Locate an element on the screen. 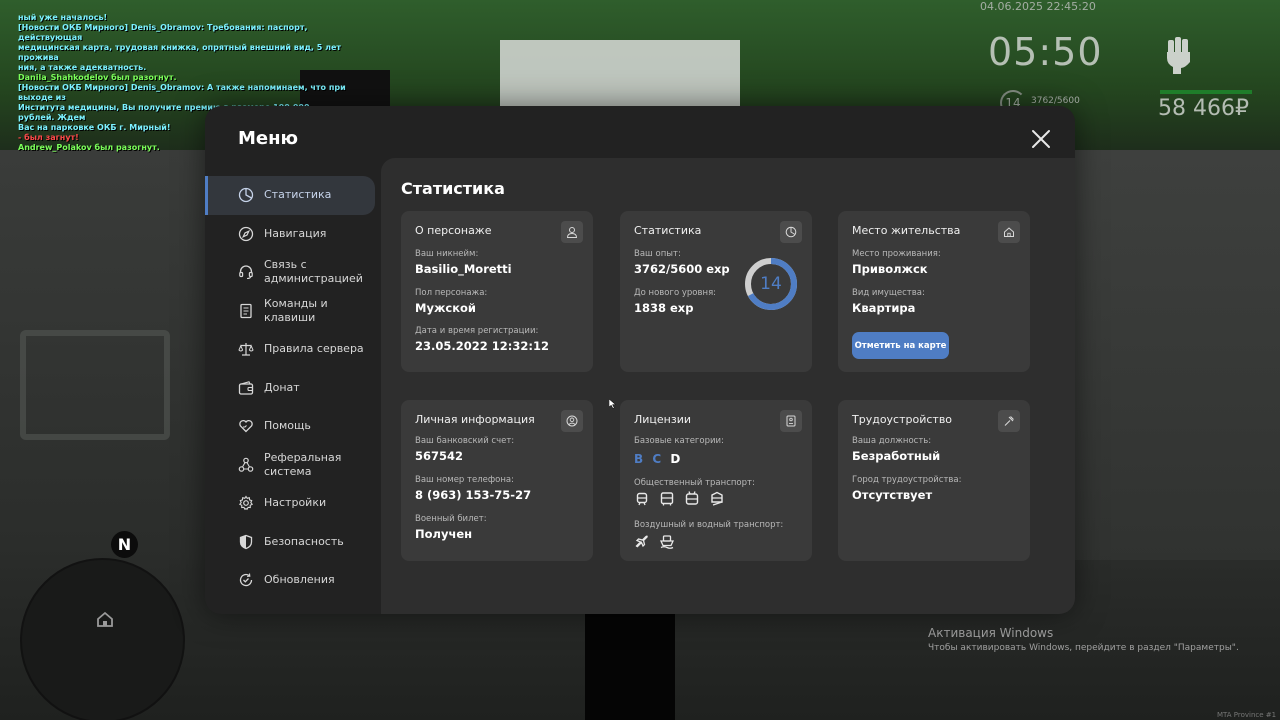  sidebar-item-rules: Правила сервера is located at coordinates (293, 349).